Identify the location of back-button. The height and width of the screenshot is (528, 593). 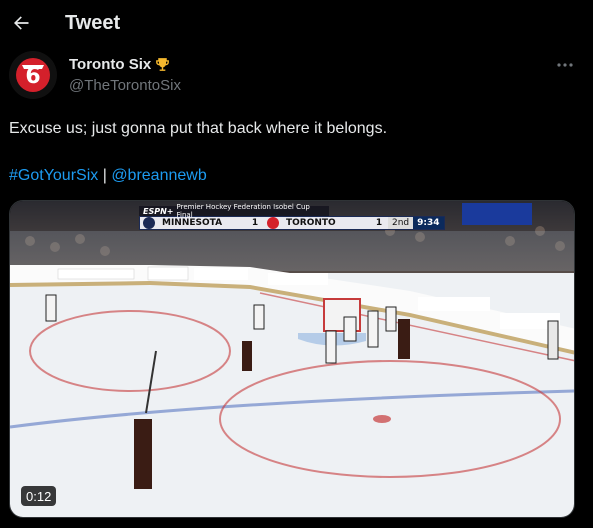
(21, 23).